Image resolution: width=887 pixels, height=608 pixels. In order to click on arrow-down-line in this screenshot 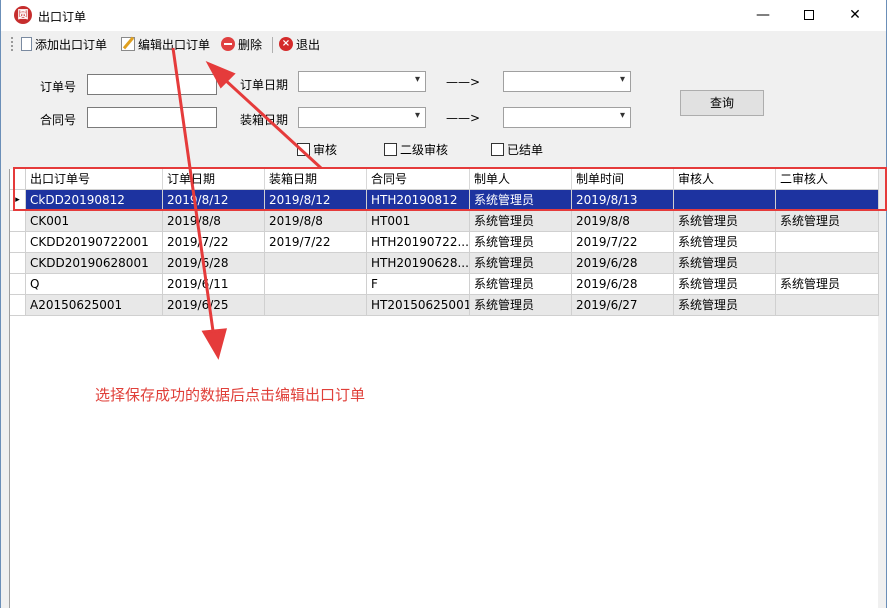, I will do `click(193, 193)`.